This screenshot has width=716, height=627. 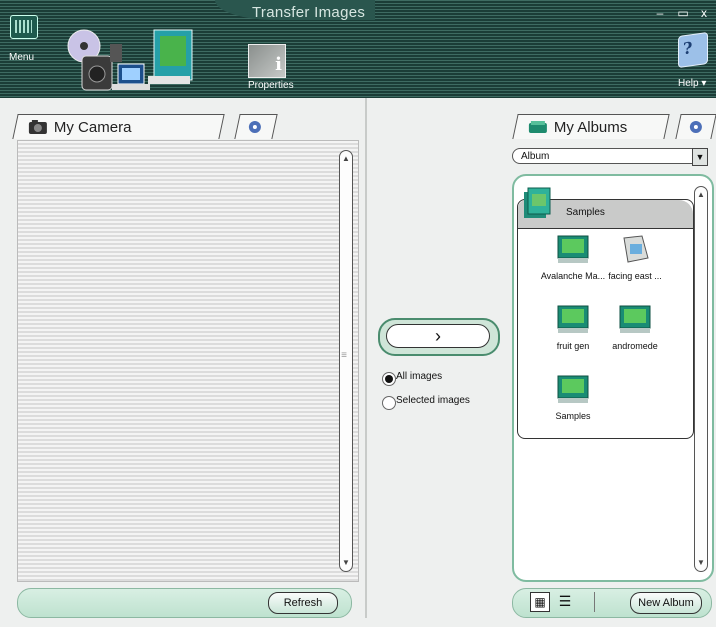 I want to click on tab-camera-secondary, so click(x=256, y=126).